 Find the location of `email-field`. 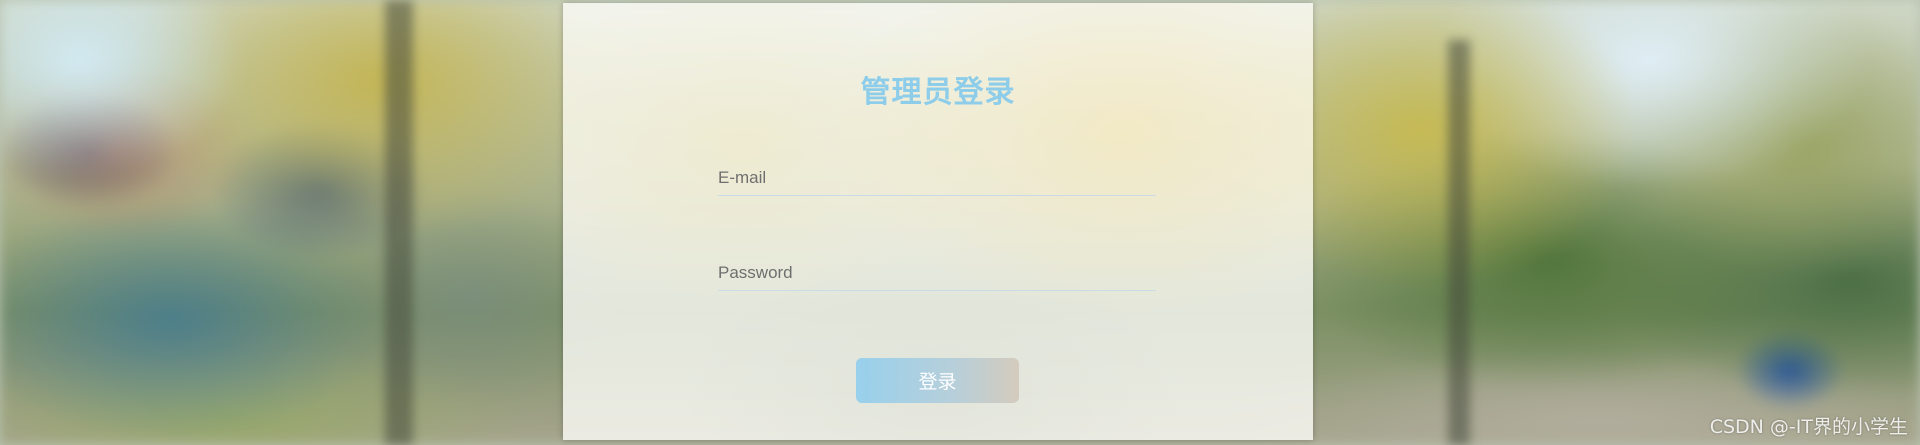

email-field is located at coordinates (937, 178).